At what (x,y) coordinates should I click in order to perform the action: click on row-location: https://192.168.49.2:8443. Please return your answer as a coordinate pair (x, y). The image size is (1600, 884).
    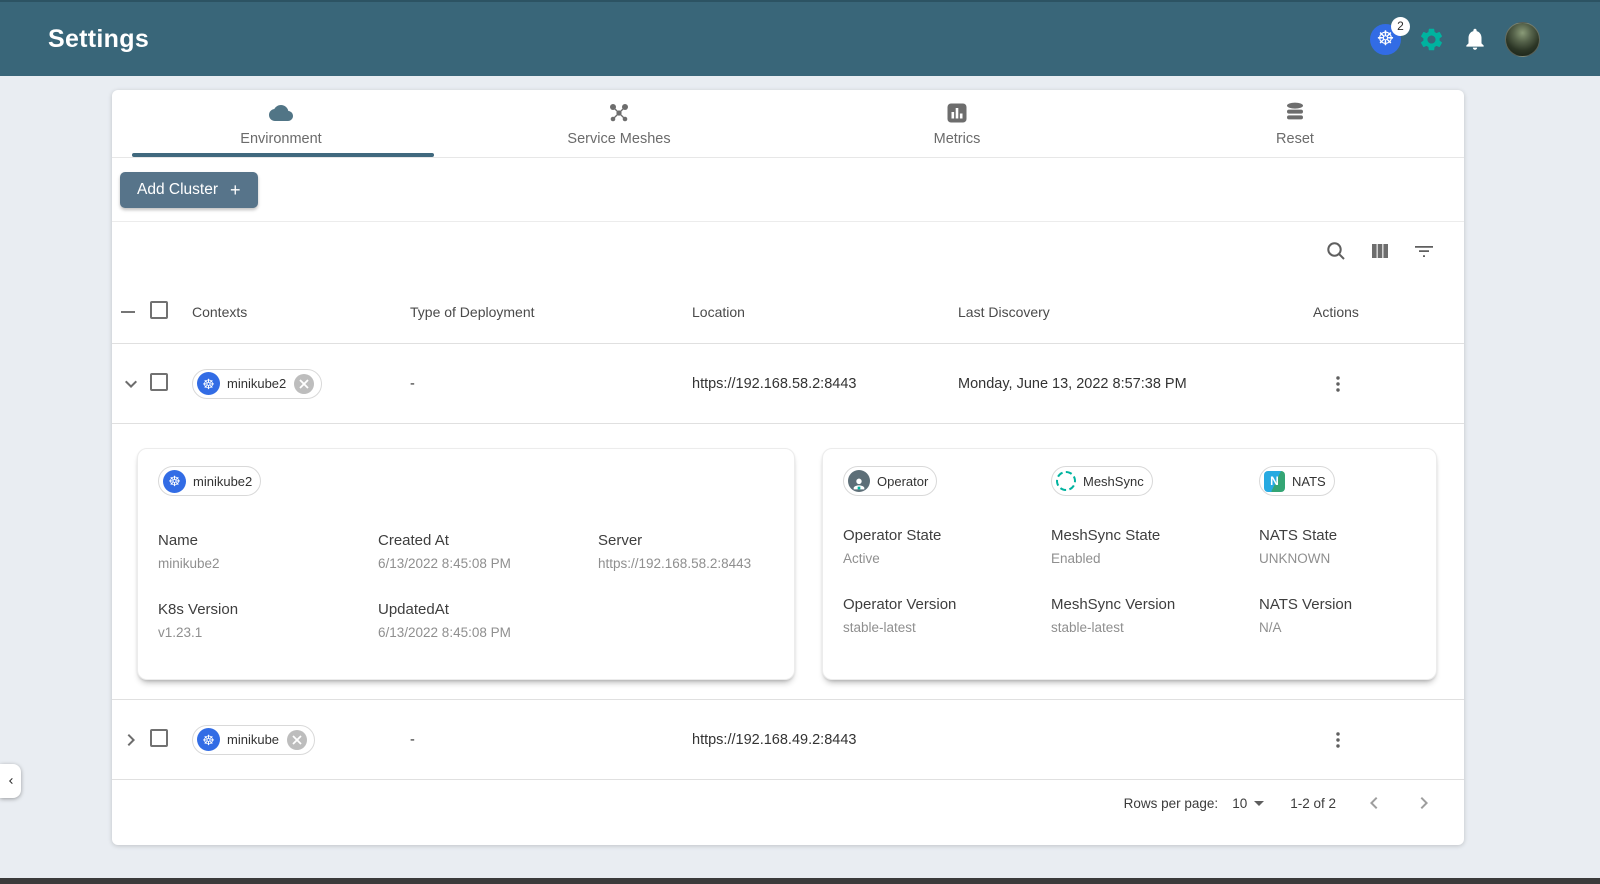
    Looking at the image, I should click on (774, 739).